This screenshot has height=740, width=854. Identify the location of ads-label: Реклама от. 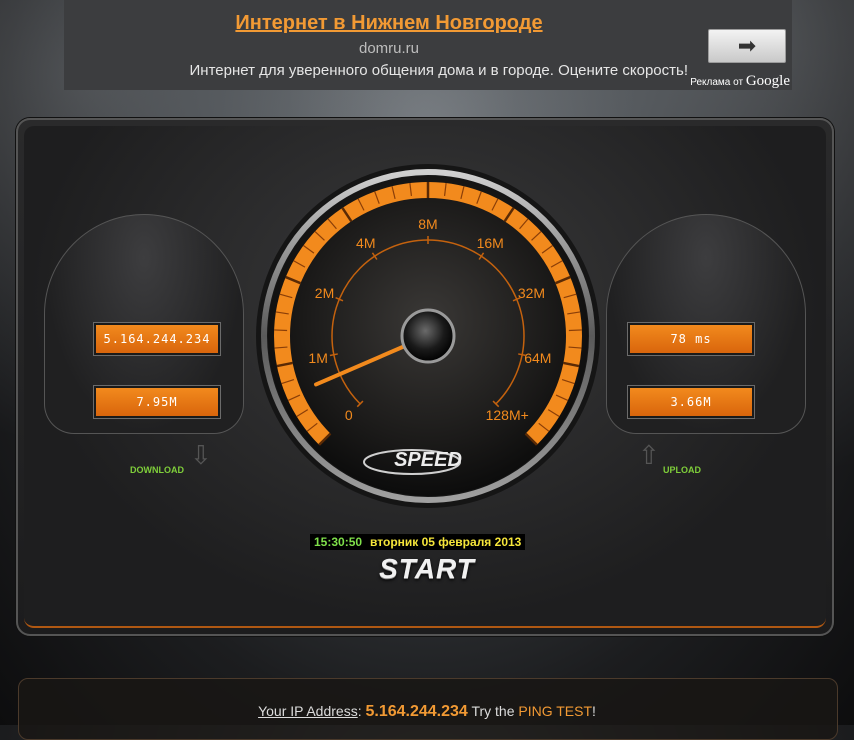
(717, 82).